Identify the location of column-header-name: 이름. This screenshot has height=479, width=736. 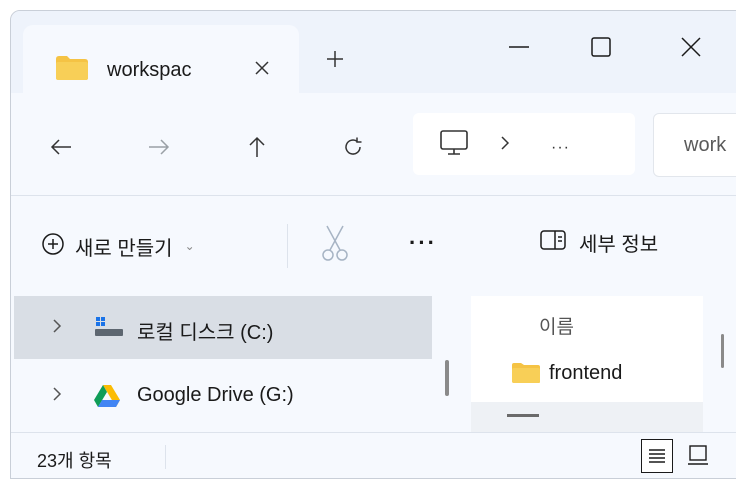
(556, 325).